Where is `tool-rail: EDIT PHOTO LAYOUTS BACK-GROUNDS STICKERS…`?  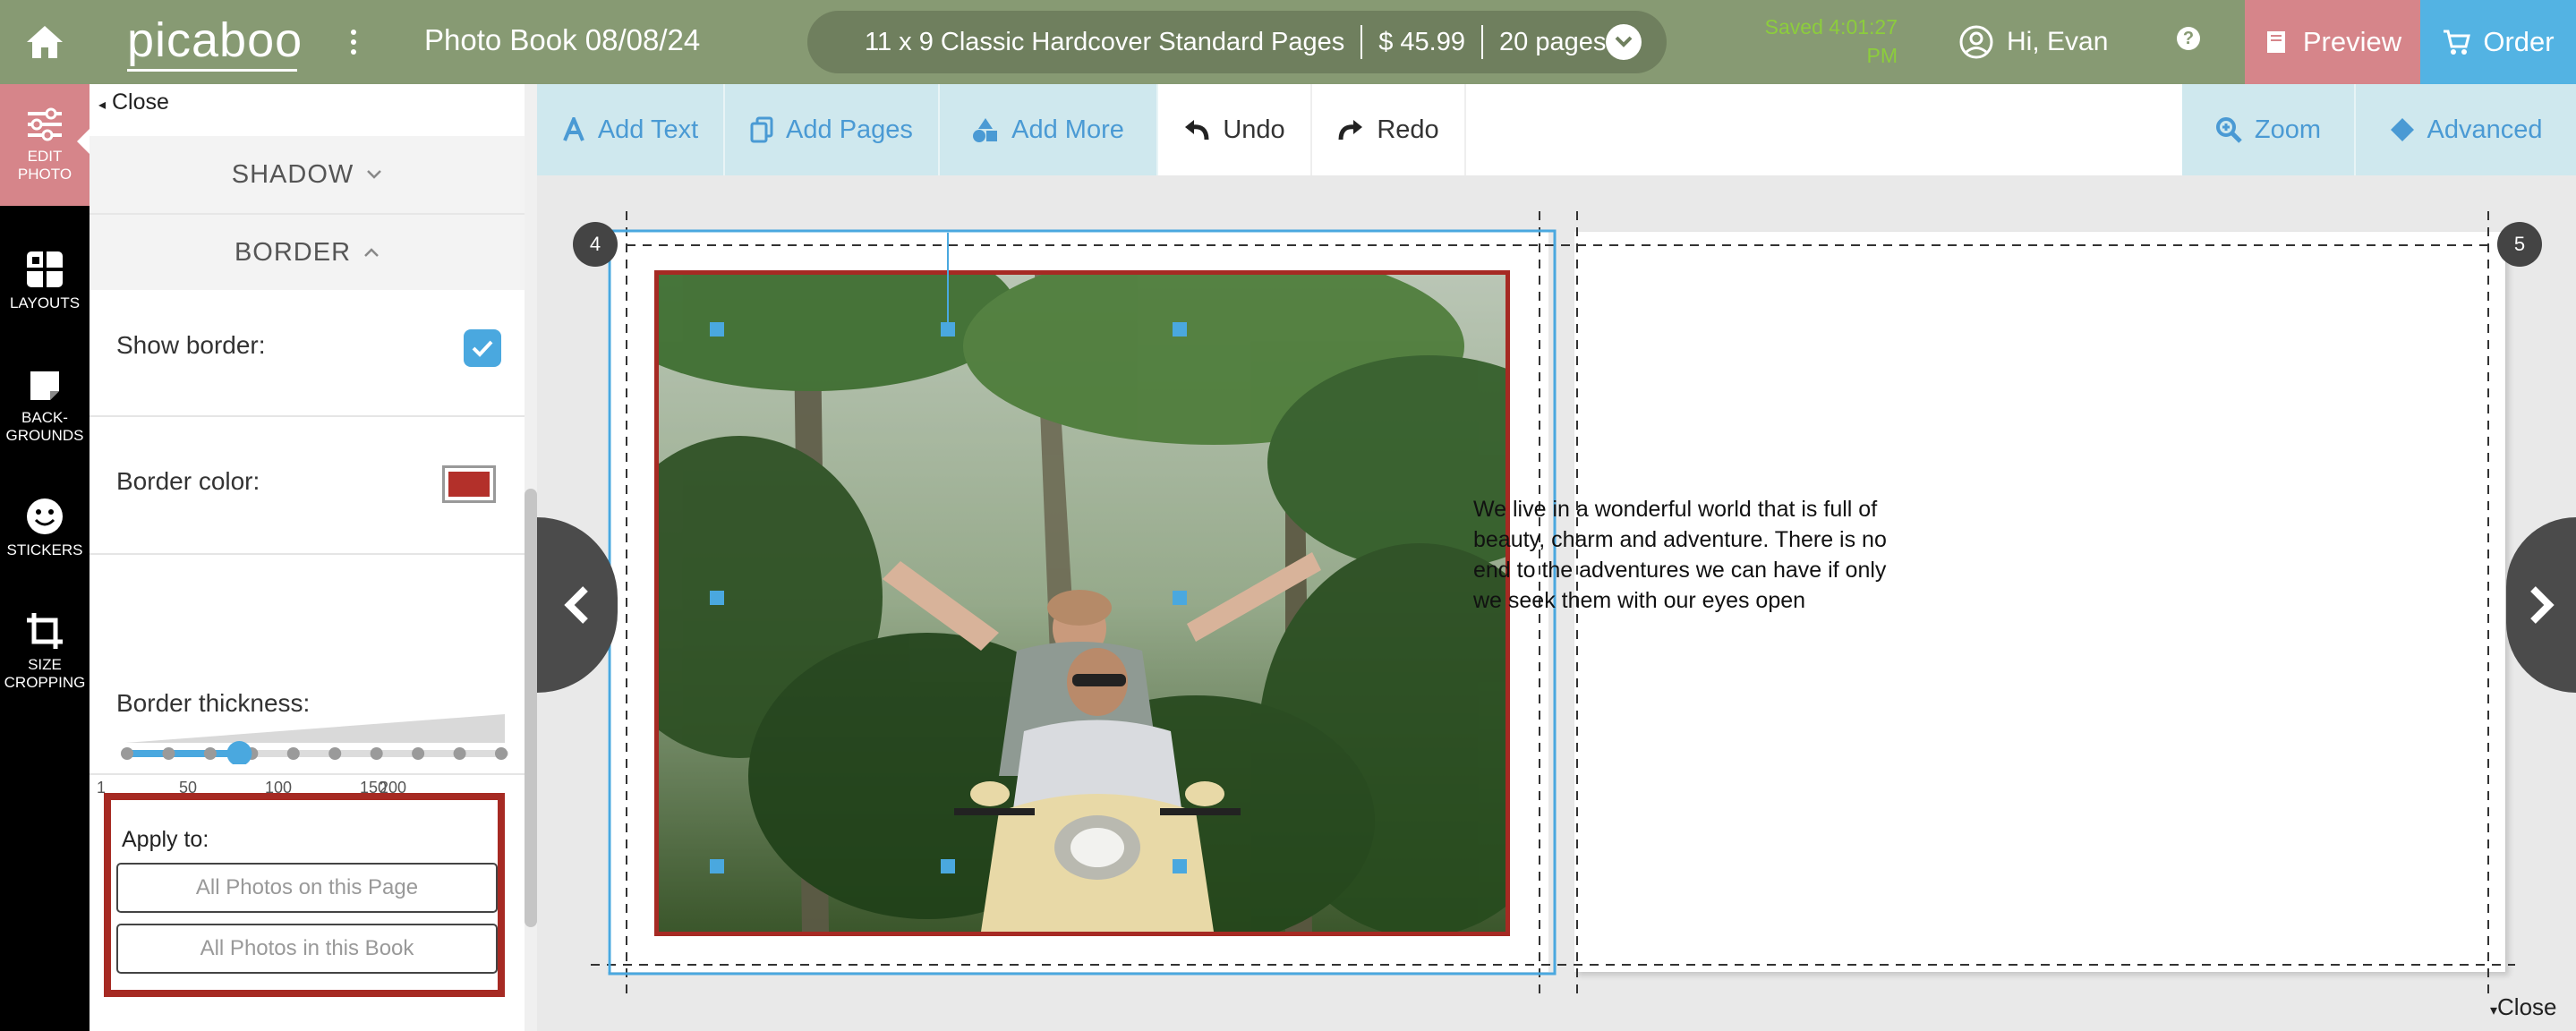 tool-rail: EDIT PHOTO LAYOUTS BACK-GROUNDS STICKERS… is located at coordinates (45, 557).